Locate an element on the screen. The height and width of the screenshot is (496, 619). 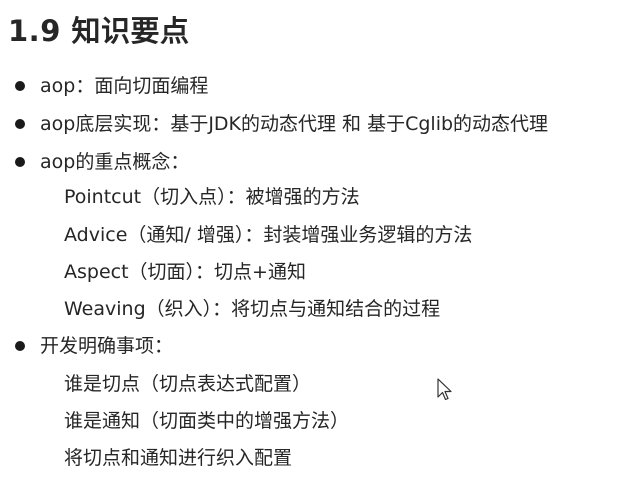
concept-pointcut: Pointcut（切入点）：被增强的方法 is located at coordinates (212, 197).